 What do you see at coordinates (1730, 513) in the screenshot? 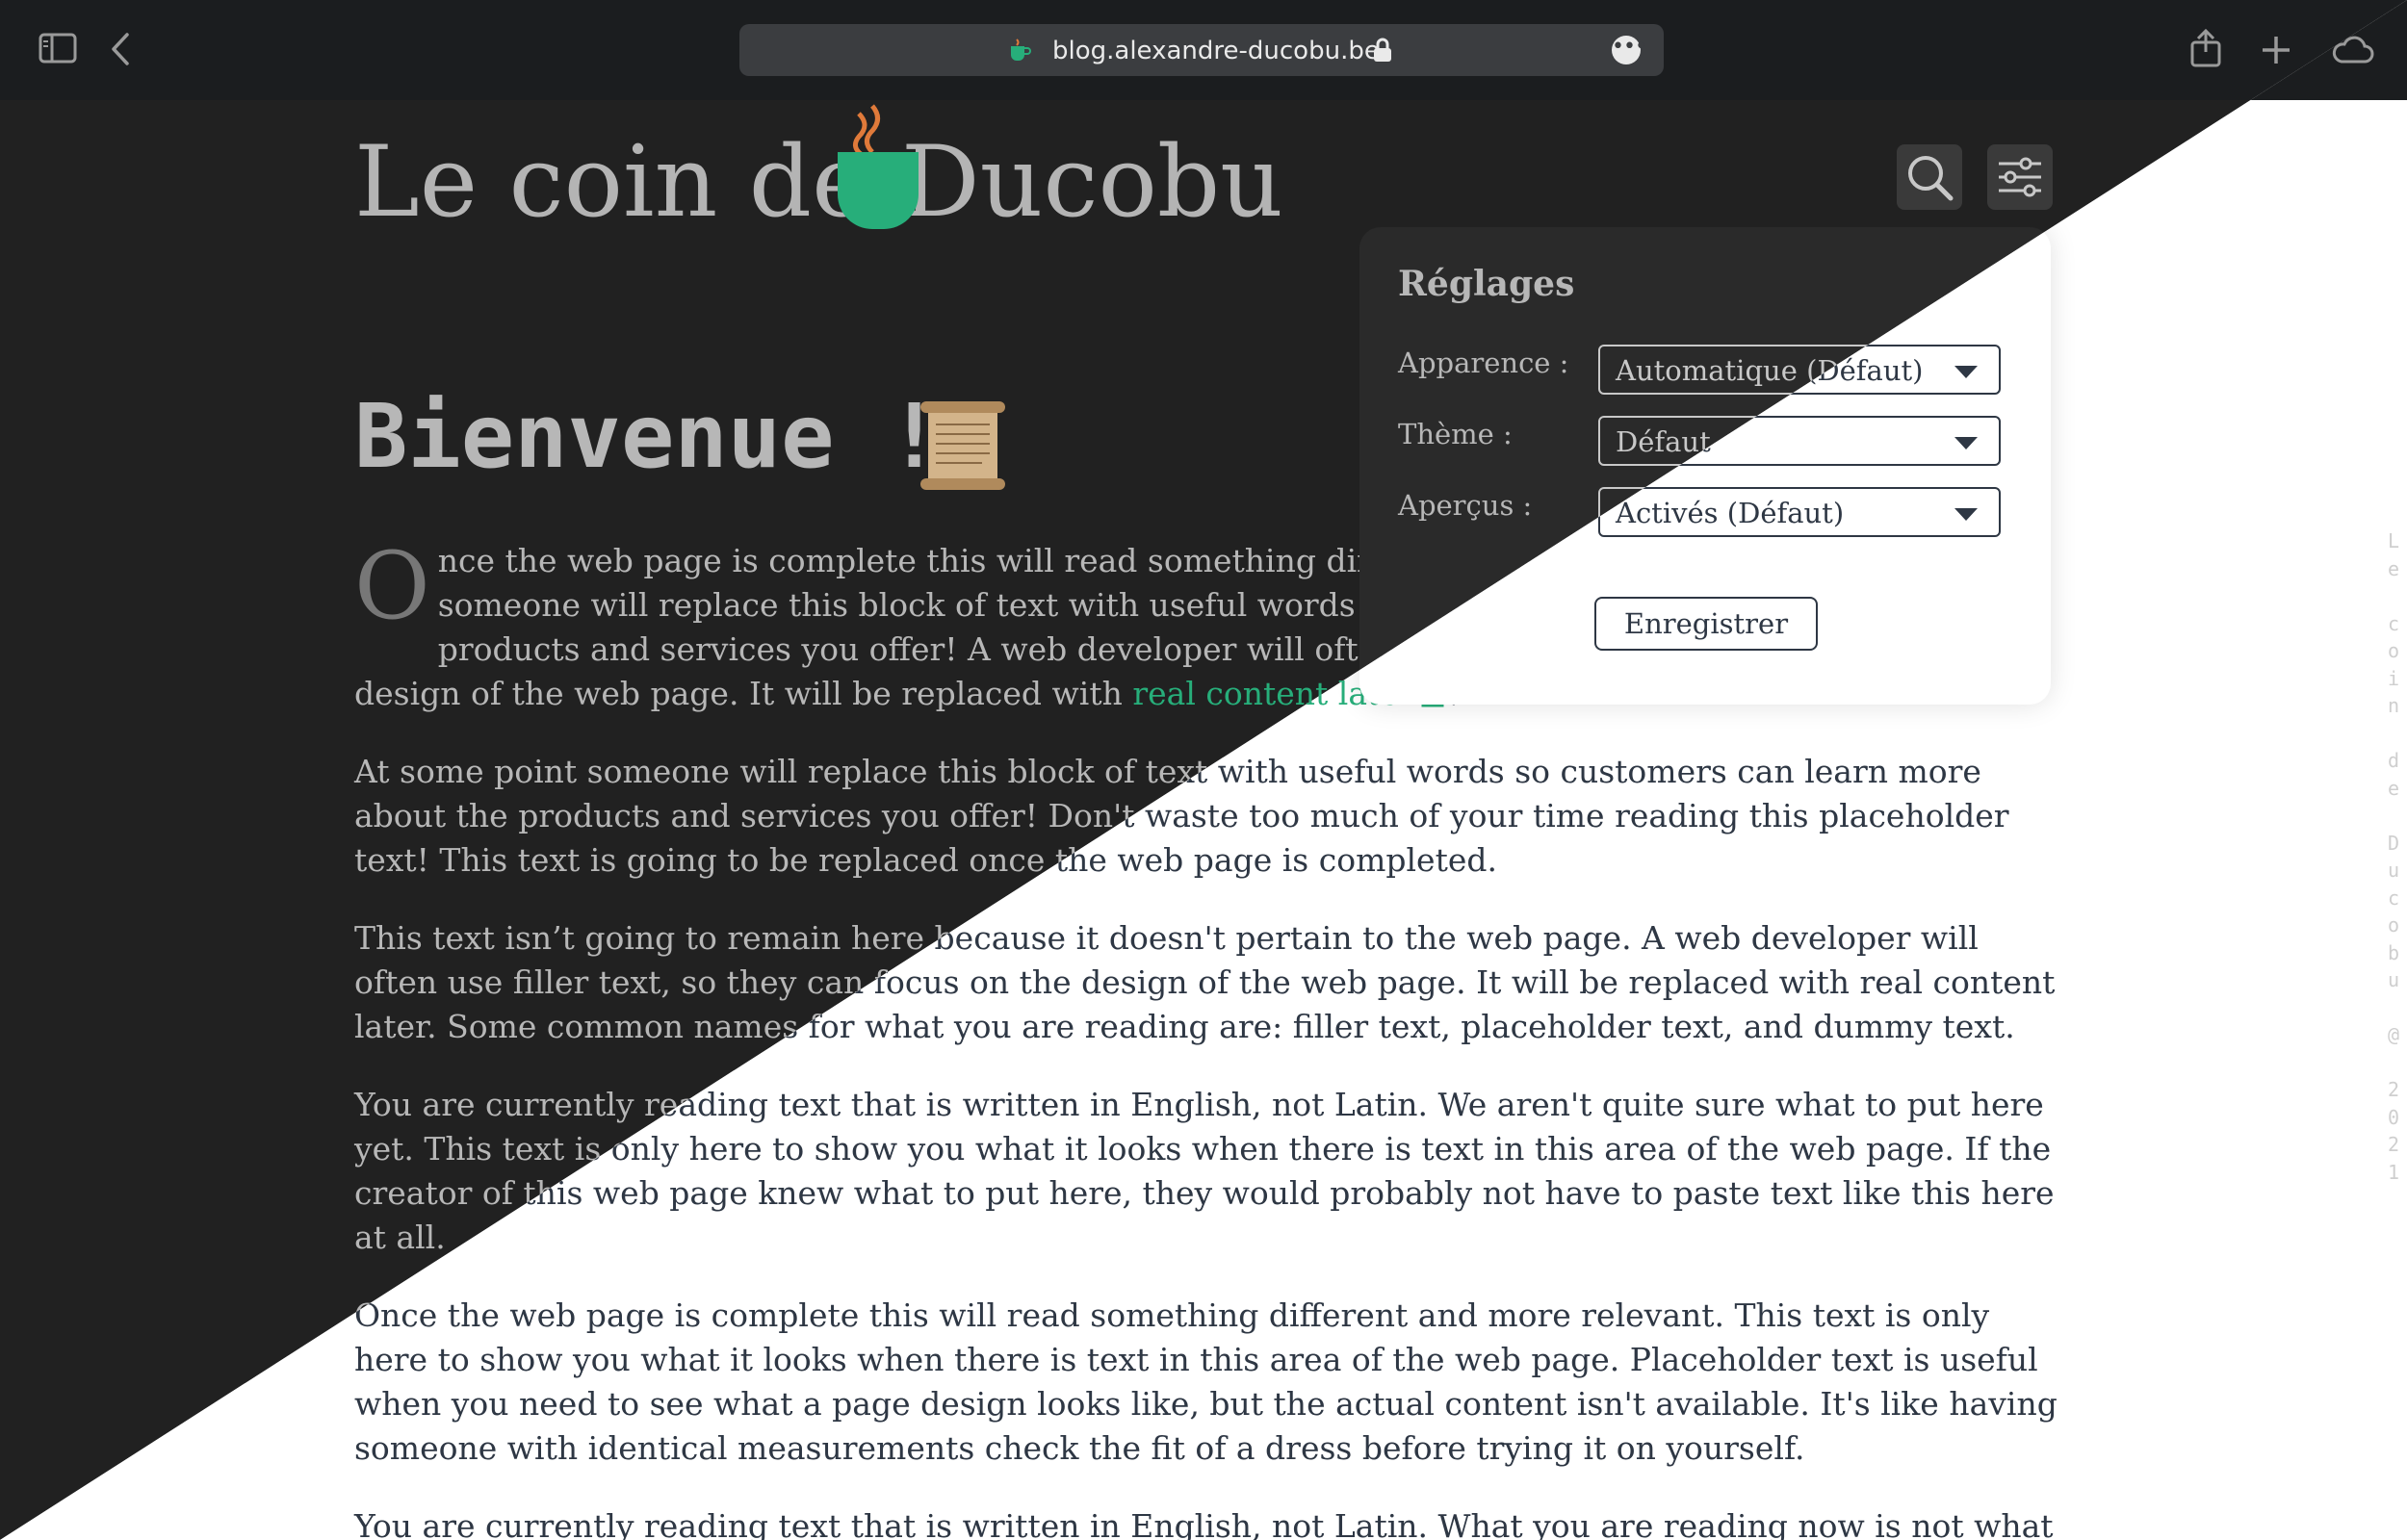
I see `previews-value: Activés (Défaut)` at bounding box center [1730, 513].